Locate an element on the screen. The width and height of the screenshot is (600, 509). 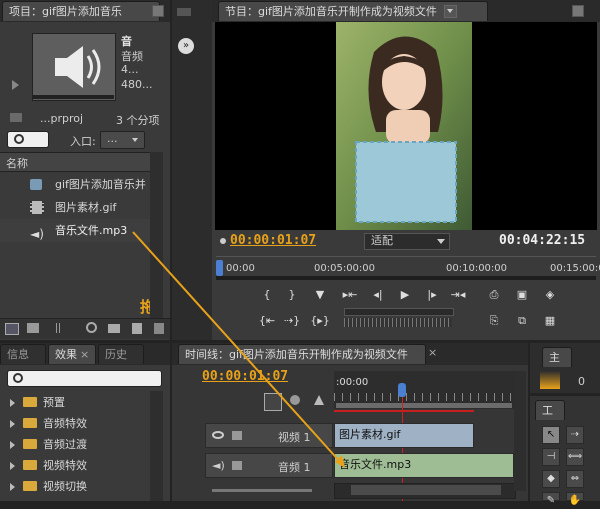
tab-tools-label: 工 is located at coordinates (547, 410).